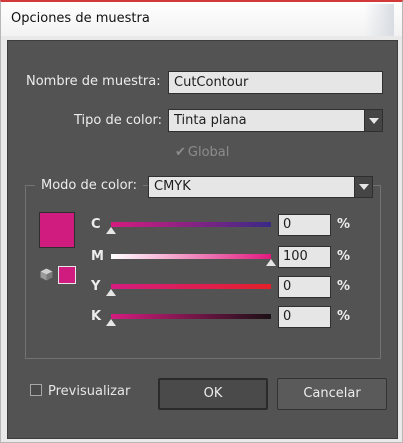 Image resolution: width=403 pixels, height=443 pixels. What do you see at coordinates (379, 20) in the screenshot?
I see `window-edge-shading` at bounding box center [379, 20].